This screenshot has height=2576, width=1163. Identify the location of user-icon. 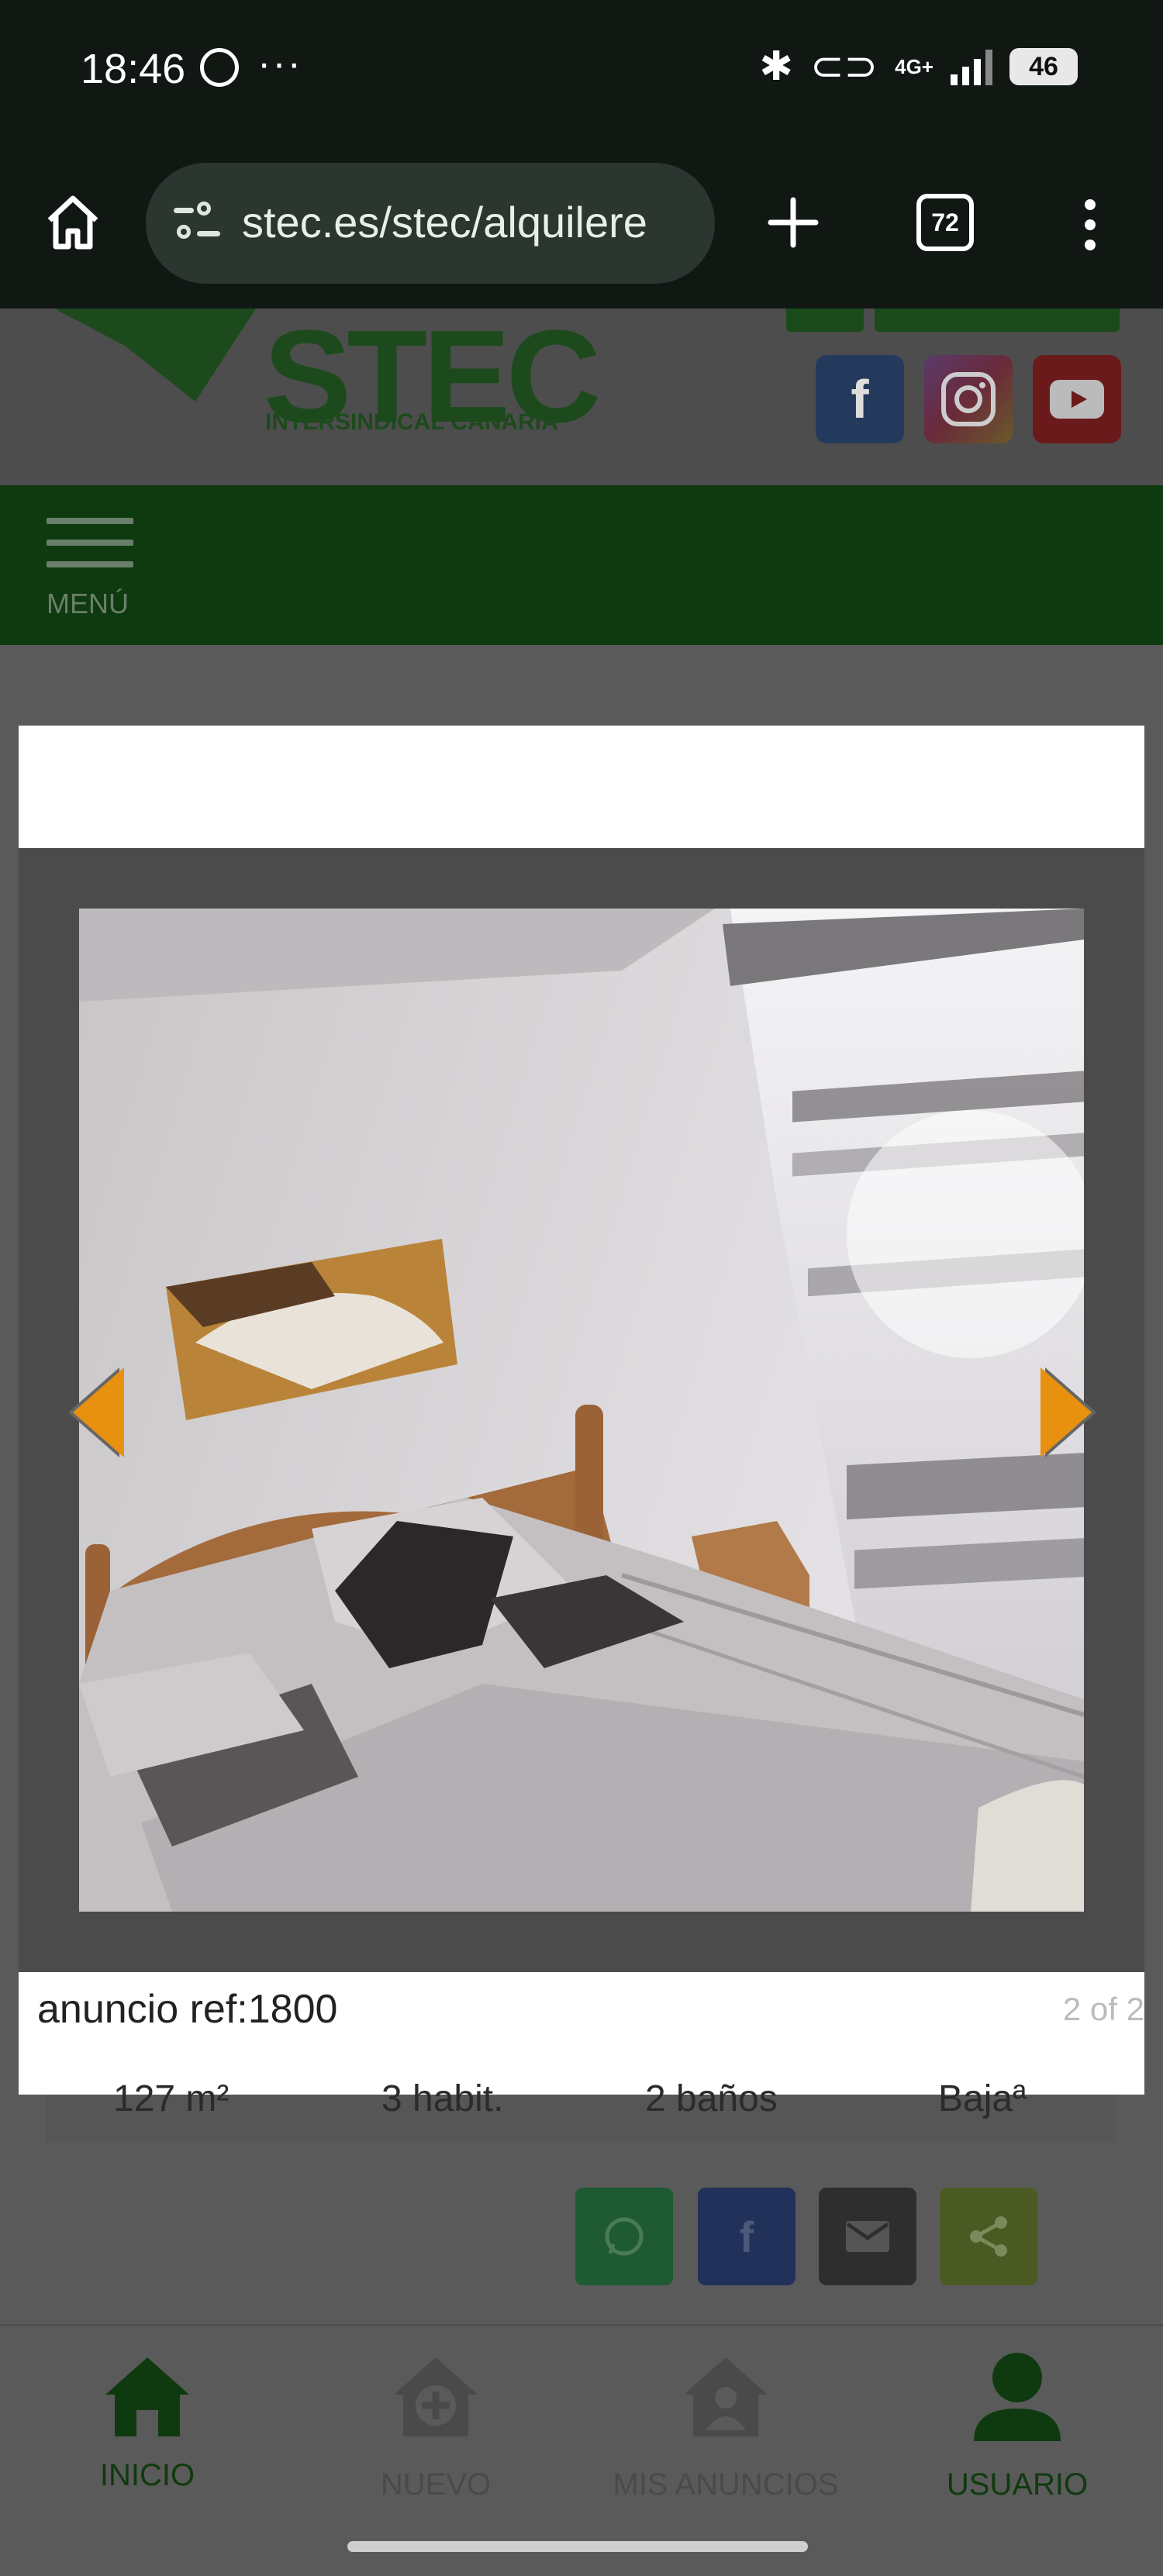
(1017, 2397).